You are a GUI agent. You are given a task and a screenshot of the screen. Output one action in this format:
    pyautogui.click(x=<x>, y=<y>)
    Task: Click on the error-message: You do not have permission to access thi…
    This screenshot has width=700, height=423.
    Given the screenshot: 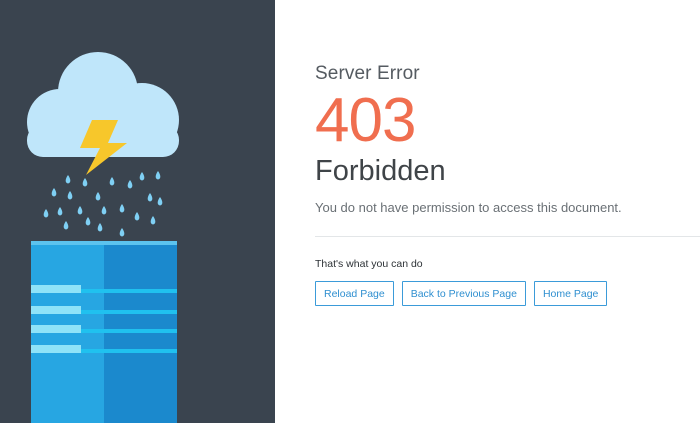 What is the action you would take?
    pyautogui.click(x=468, y=207)
    